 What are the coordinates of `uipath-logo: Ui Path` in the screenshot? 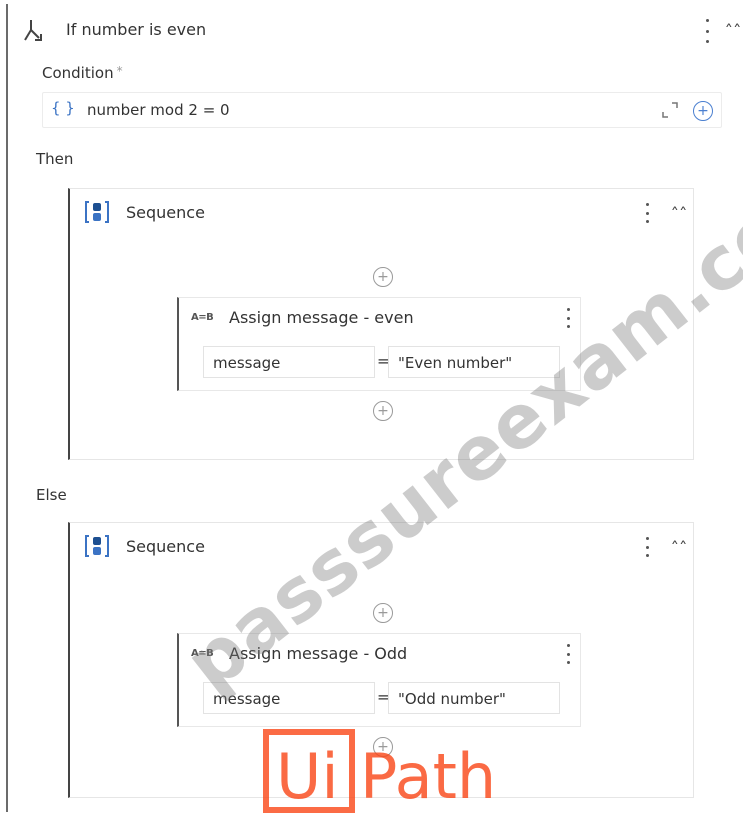 It's located at (379, 771).